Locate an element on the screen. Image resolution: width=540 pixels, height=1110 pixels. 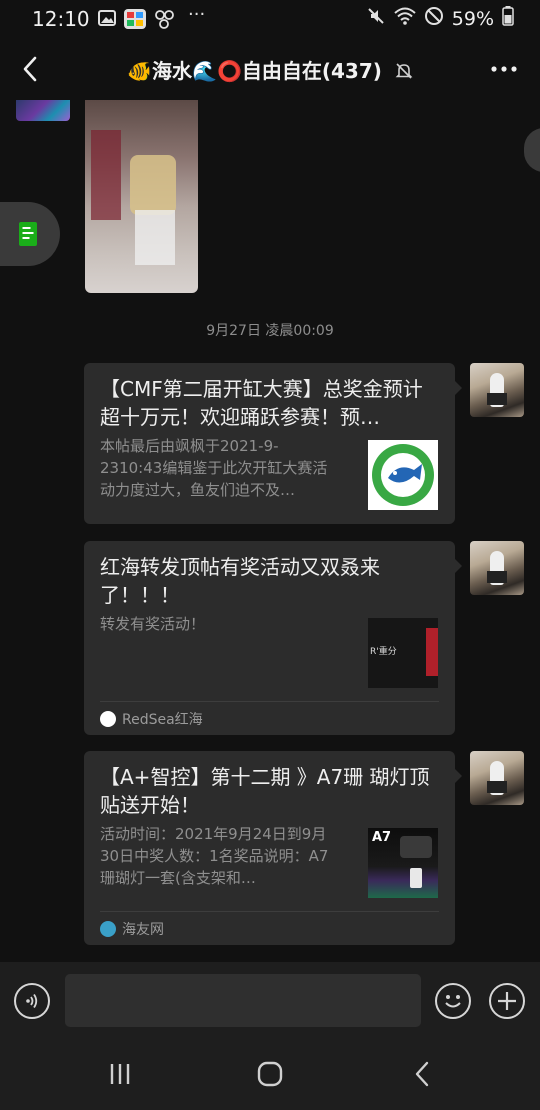
voice-input-button is located at coordinates (32, 1001).